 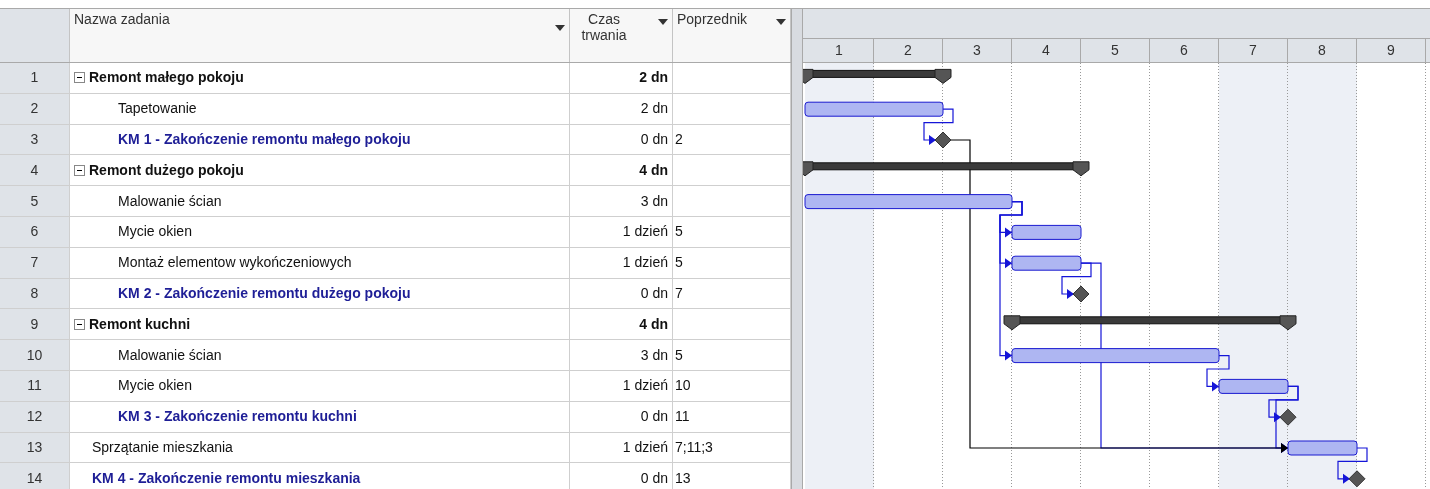 I want to click on row-number: 11, so click(x=35, y=385).